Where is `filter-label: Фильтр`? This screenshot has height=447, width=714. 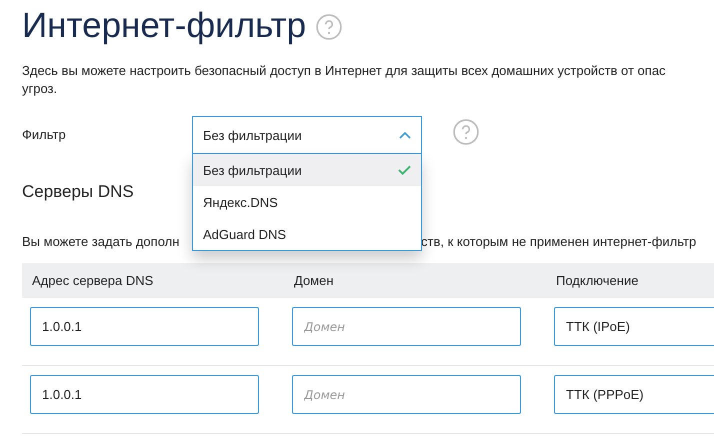 filter-label: Фильтр is located at coordinates (44, 134).